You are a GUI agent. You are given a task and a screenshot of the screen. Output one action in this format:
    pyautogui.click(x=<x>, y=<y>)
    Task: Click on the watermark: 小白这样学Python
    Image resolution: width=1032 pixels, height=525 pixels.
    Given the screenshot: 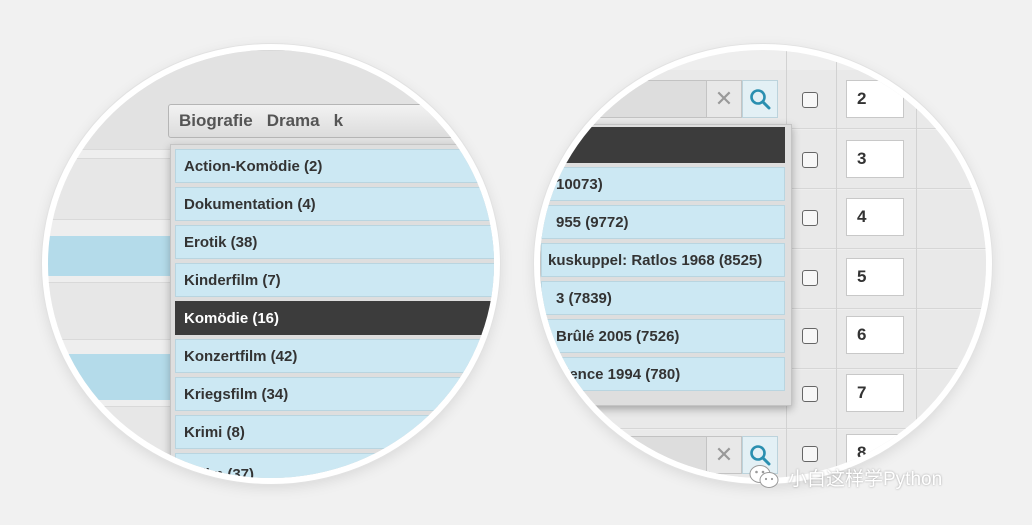 What is the action you would take?
    pyautogui.click(x=845, y=477)
    